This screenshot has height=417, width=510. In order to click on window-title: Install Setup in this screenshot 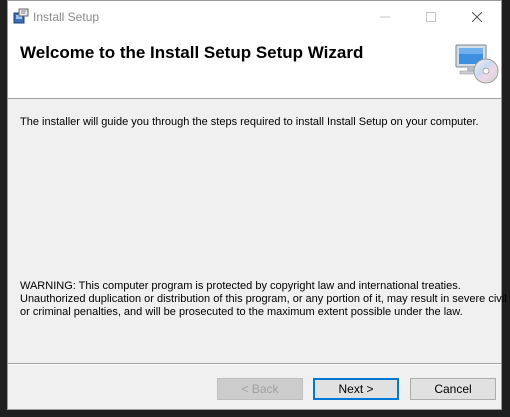, I will do `click(66, 17)`.